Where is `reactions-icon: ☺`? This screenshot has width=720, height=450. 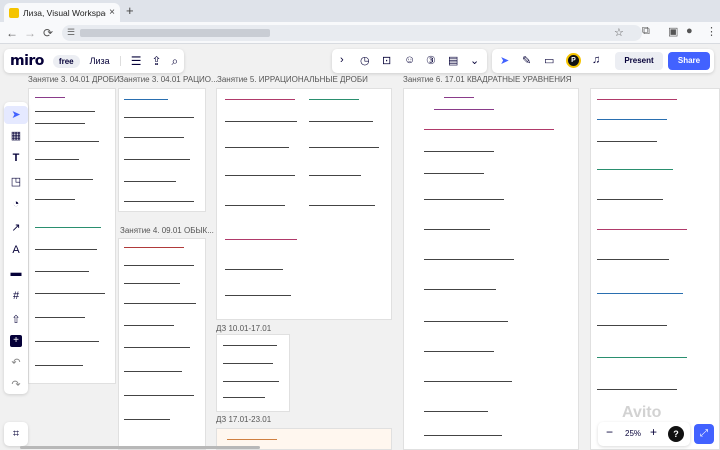 reactions-icon: ☺ is located at coordinates (409, 60).